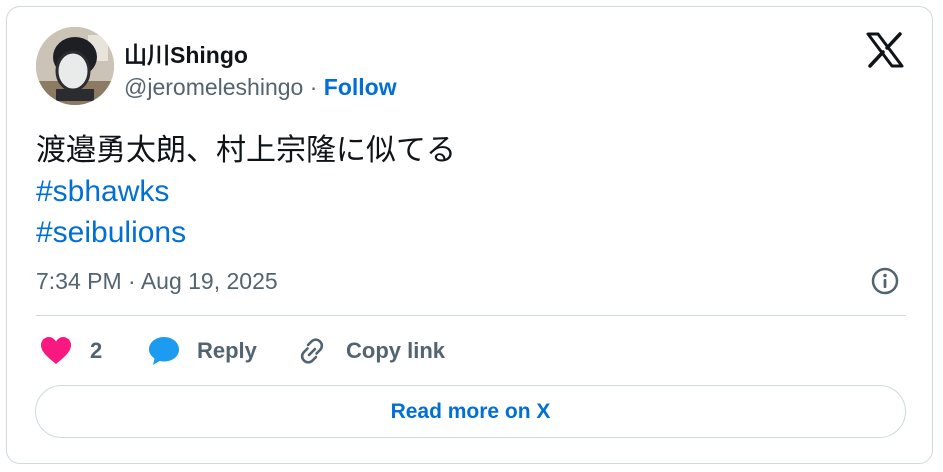  I want to click on read-more-label: Read more on X, so click(470, 411).